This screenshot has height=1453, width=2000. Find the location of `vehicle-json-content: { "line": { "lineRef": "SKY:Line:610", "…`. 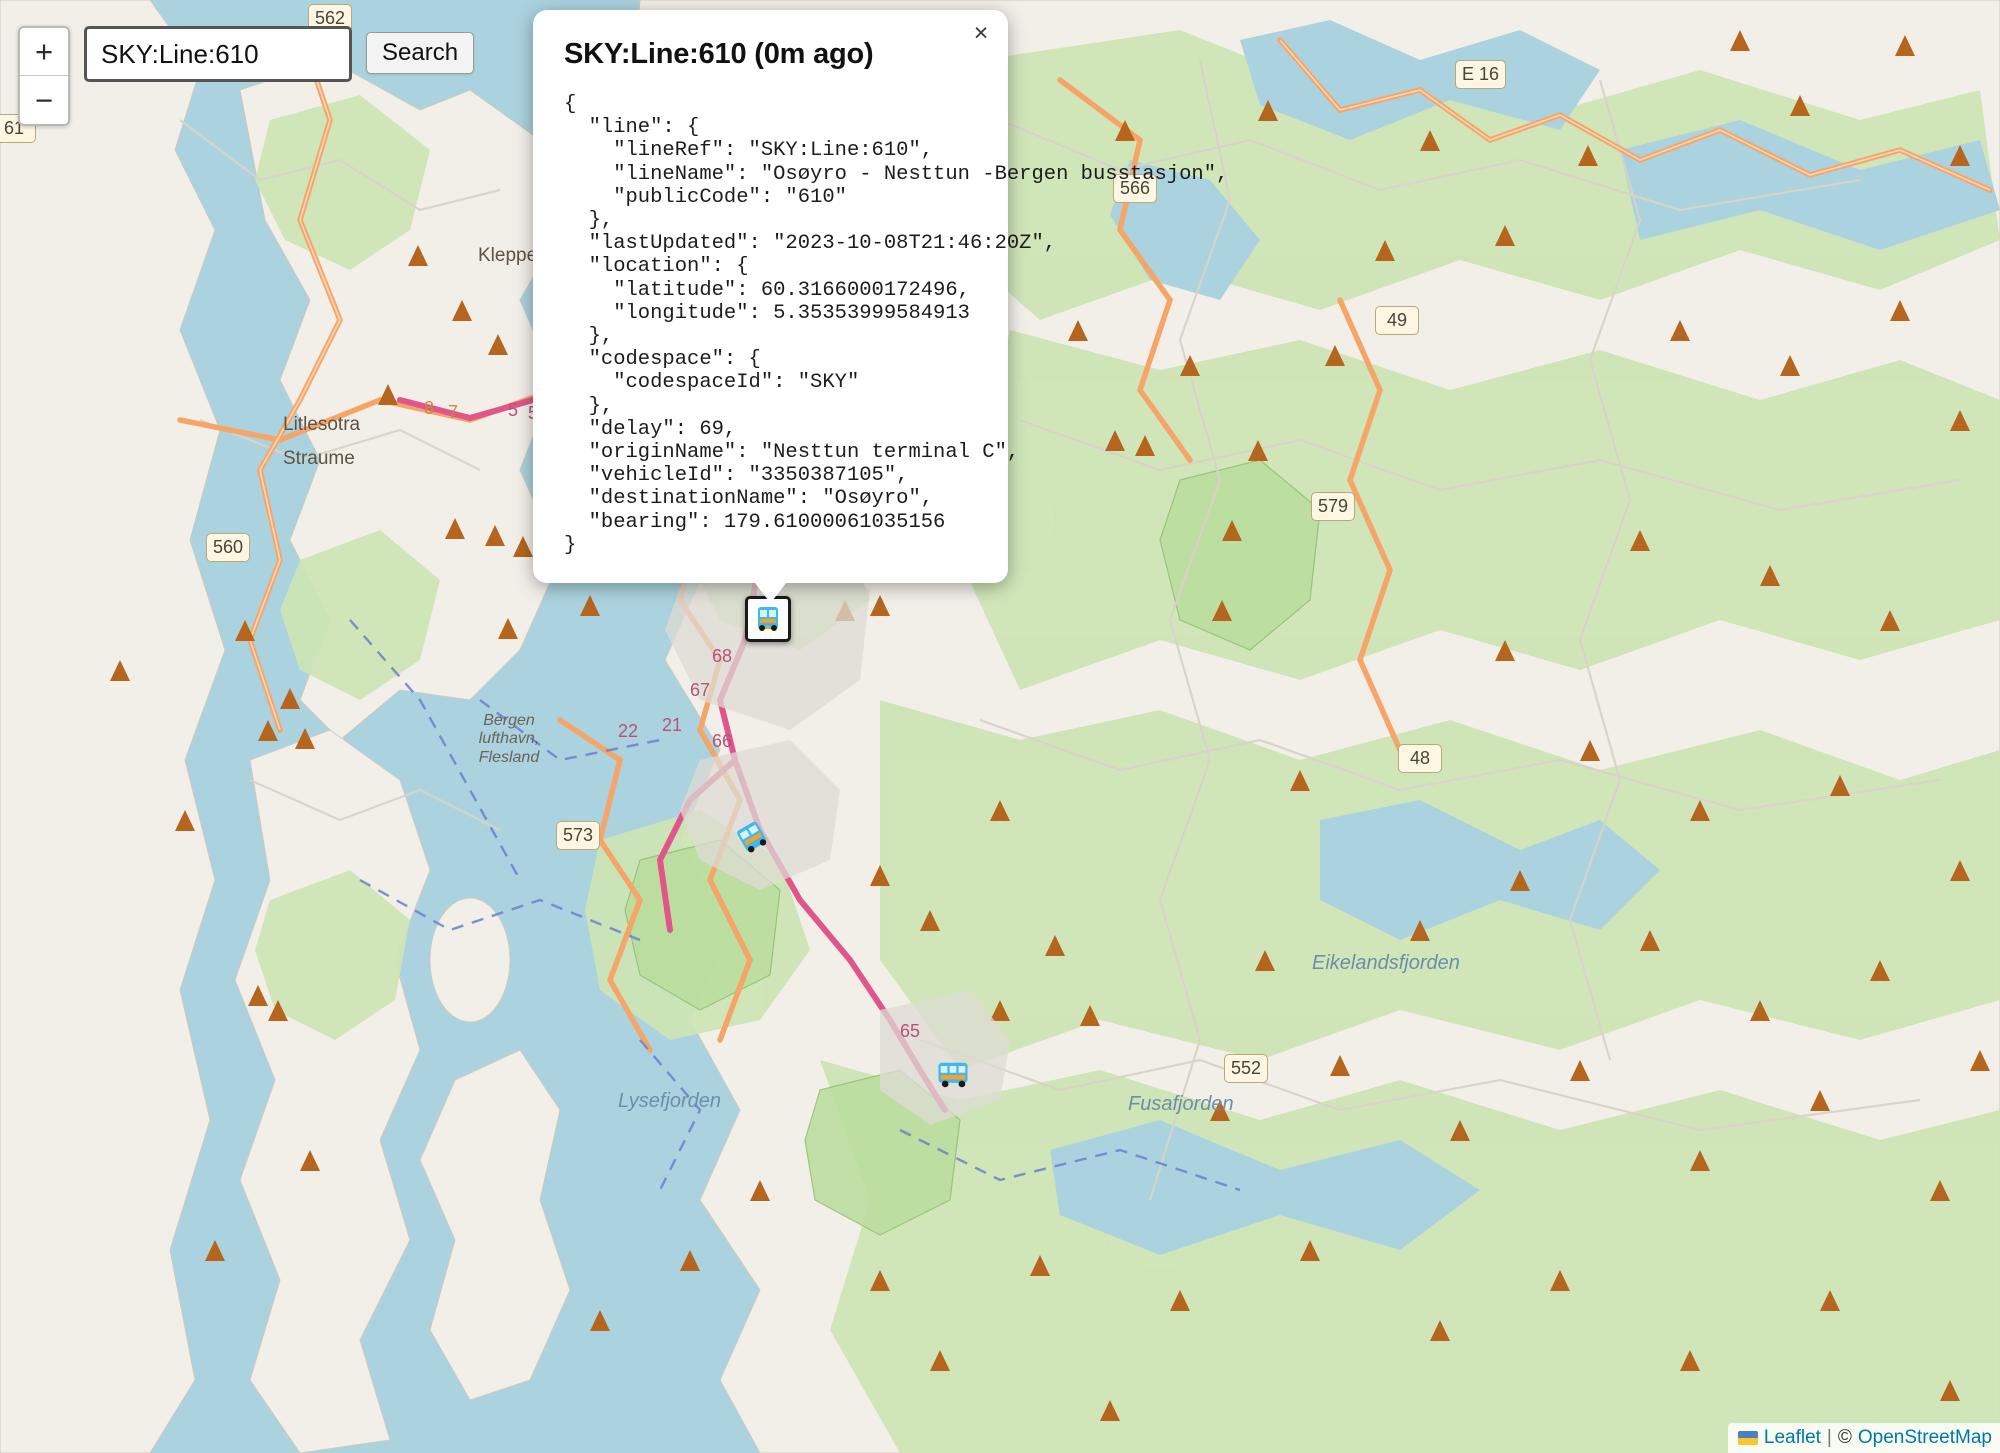

vehicle-json-content: { "line": { "lineRef": "SKY:Line:610", "… is located at coordinates (896, 325).